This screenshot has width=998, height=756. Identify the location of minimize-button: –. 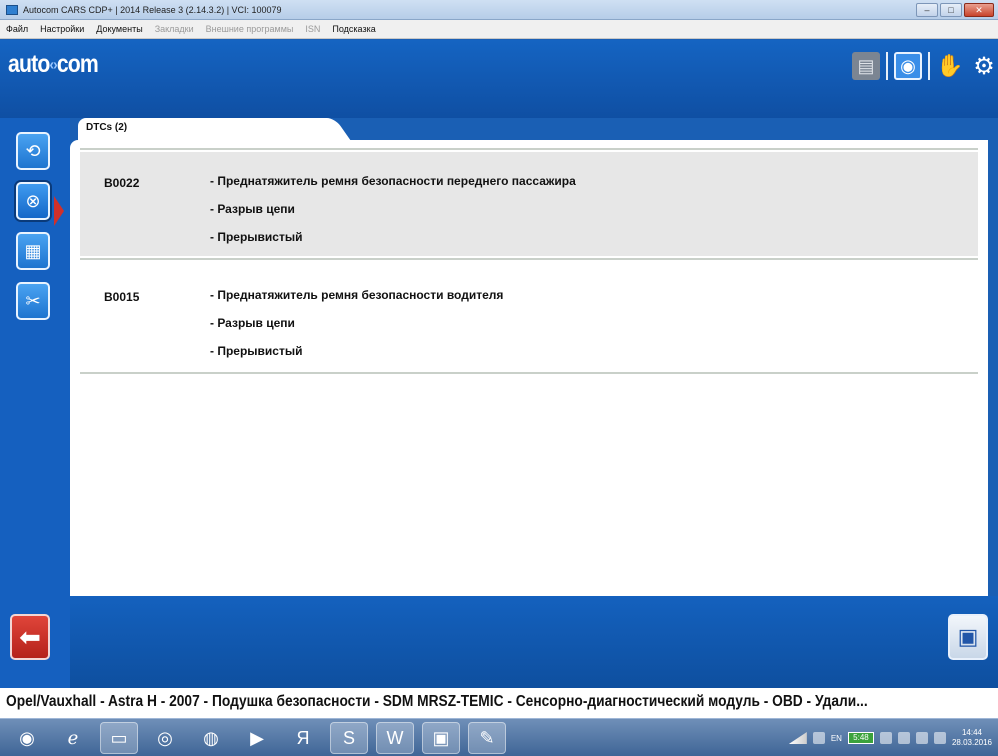
(927, 9).